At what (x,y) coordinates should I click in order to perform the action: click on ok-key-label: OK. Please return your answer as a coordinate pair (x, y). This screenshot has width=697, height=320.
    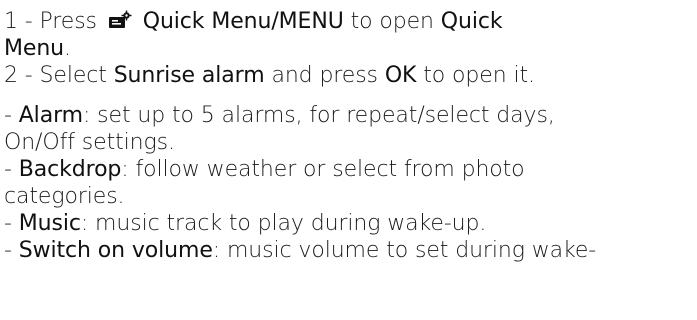
    Looking at the image, I should click on (400, 75).